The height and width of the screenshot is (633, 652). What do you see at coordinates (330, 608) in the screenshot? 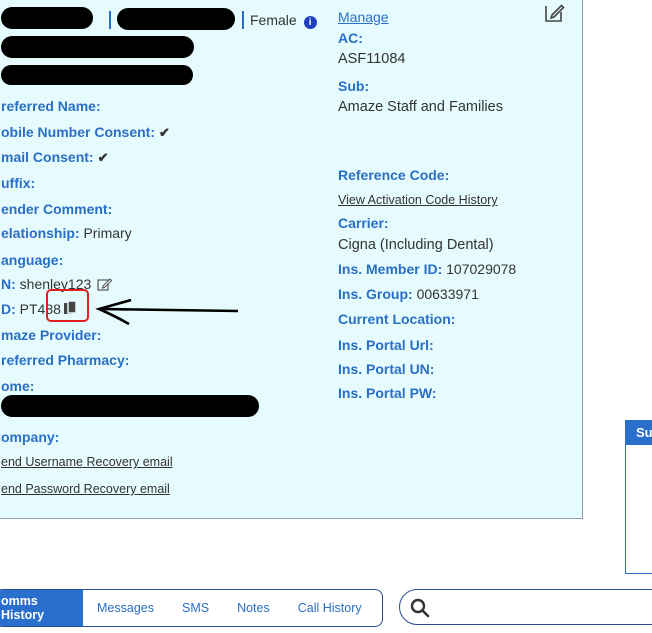
I see `tab-call-history: Call History` at bounding box center [330, 608].